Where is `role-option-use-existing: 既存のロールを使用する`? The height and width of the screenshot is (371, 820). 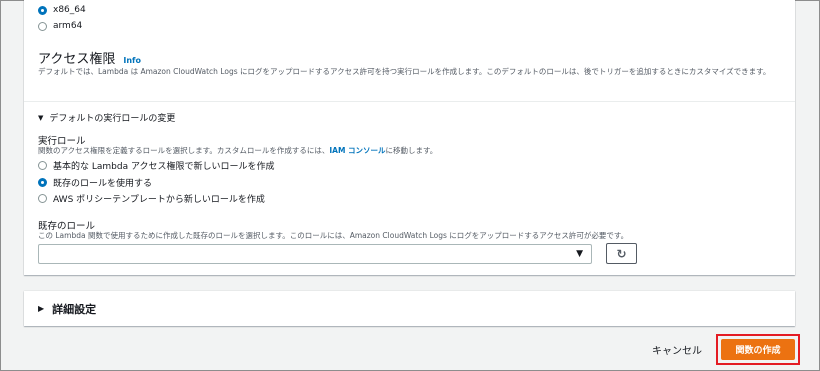
role-option-use-existing: 既存のロールを使用する is located at coordinates (95, 182).